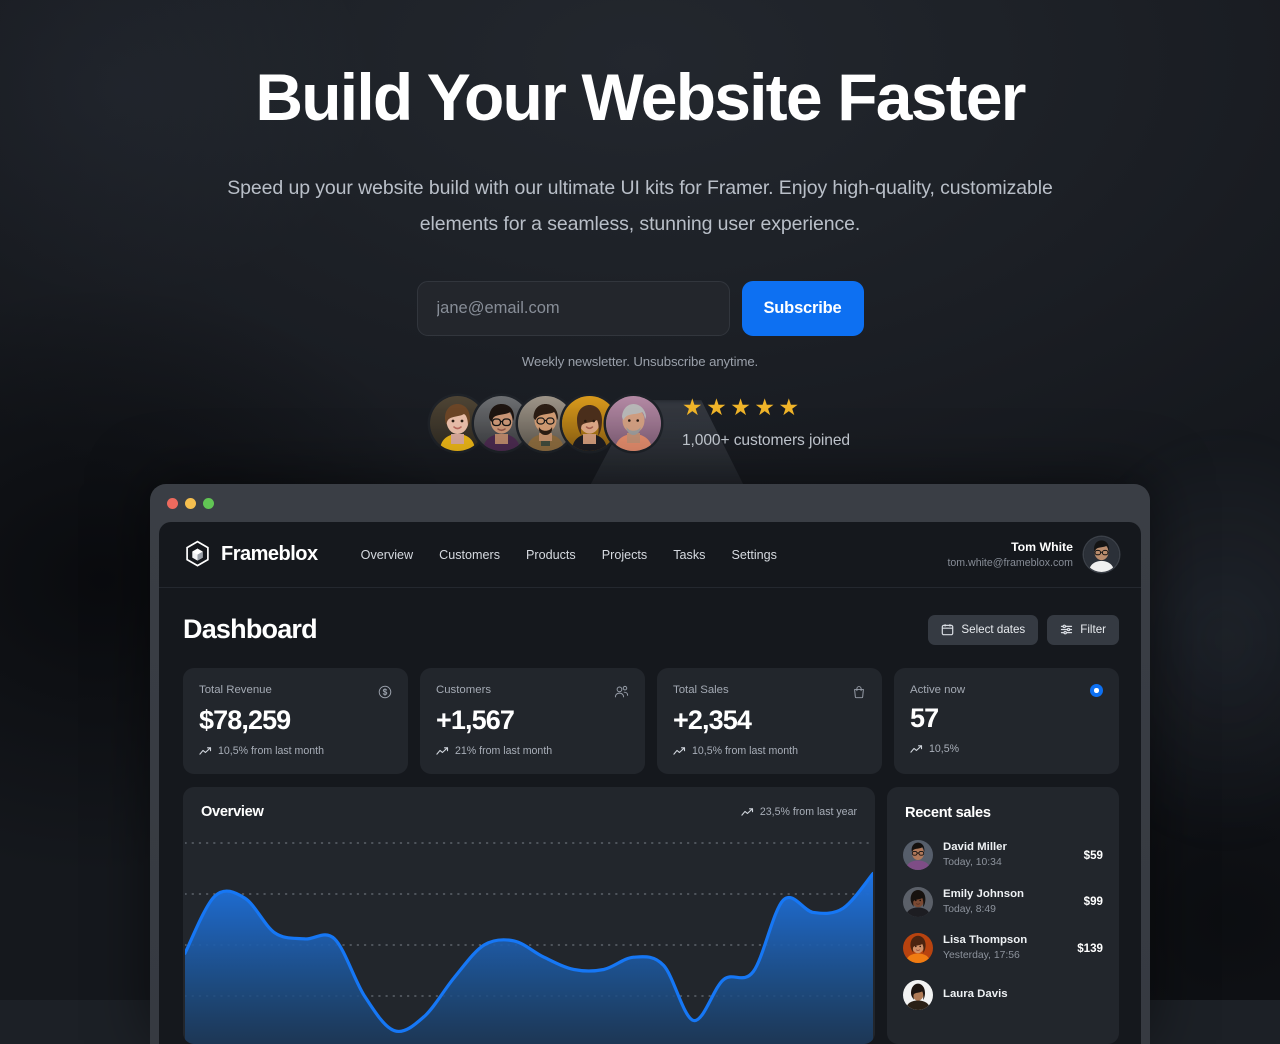 Image resolution: width=1280 pixels, height=1044 pixels. Describe the element at coordinates (625, 555) in the screenshot. I see `nav-link-projects: Projects` at that location.